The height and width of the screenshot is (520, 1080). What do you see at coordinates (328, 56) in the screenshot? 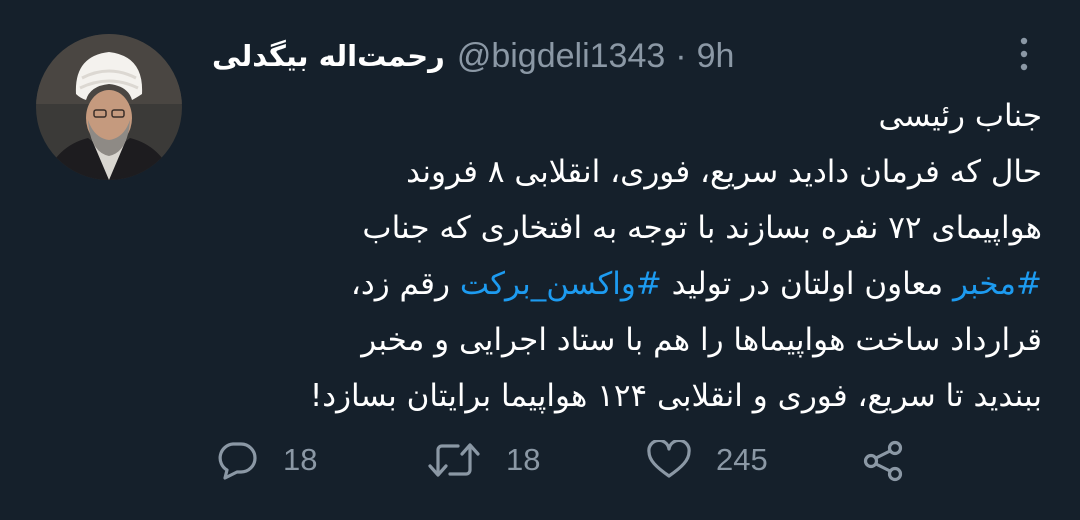
I see `author-display-name: رحمت‌اله بیگدلی` at bounding box center [328, 56].